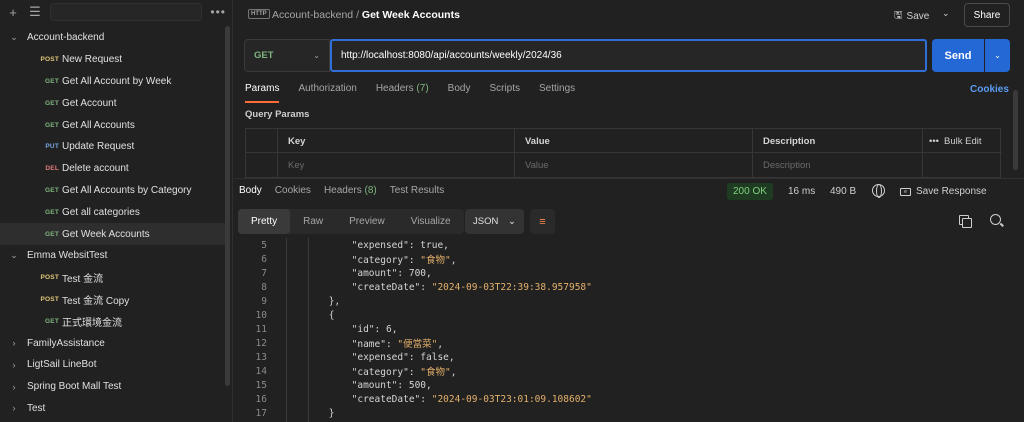 The width and height of the screenshot is (1024, 422). Describe the element at coordinates (946, 13) in the screenshot. I see `save-dropdown-chevron-icon: ⌄` at that location.